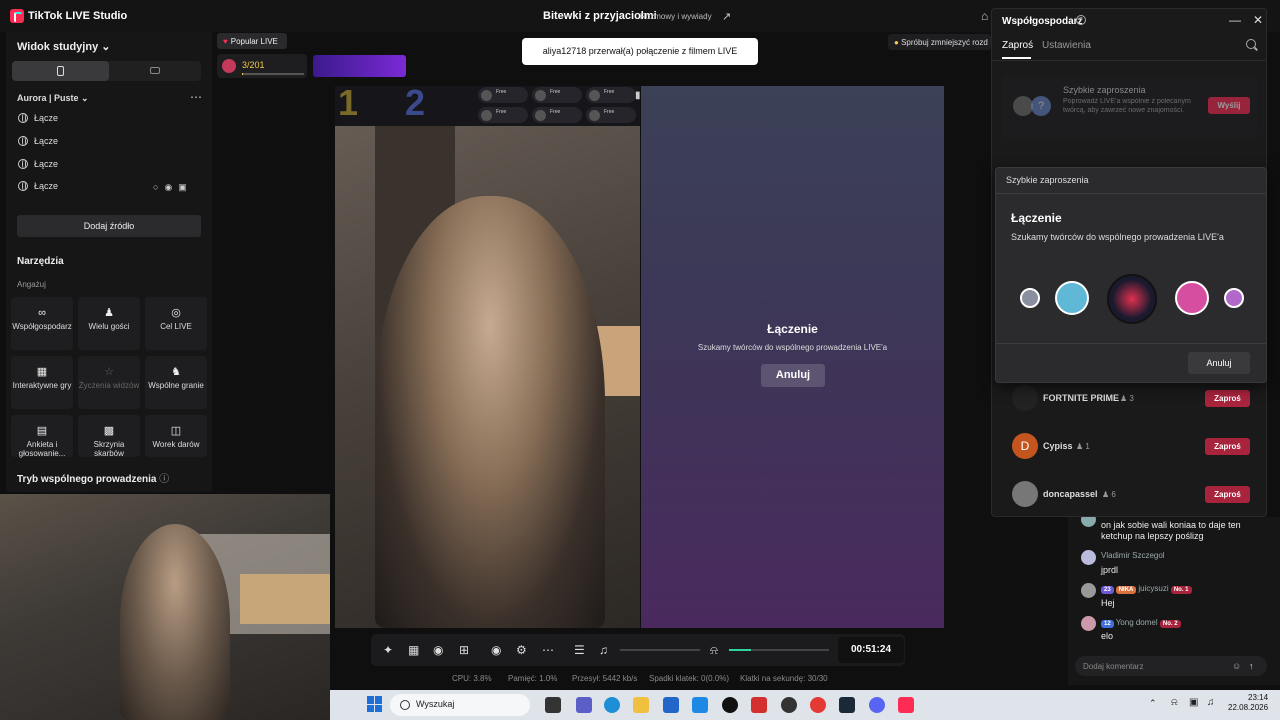 Image resolution: width=1280 pixels, height=720 pixels. I want to click on taskbar-search: Wyszukaj, so click(460, 705).